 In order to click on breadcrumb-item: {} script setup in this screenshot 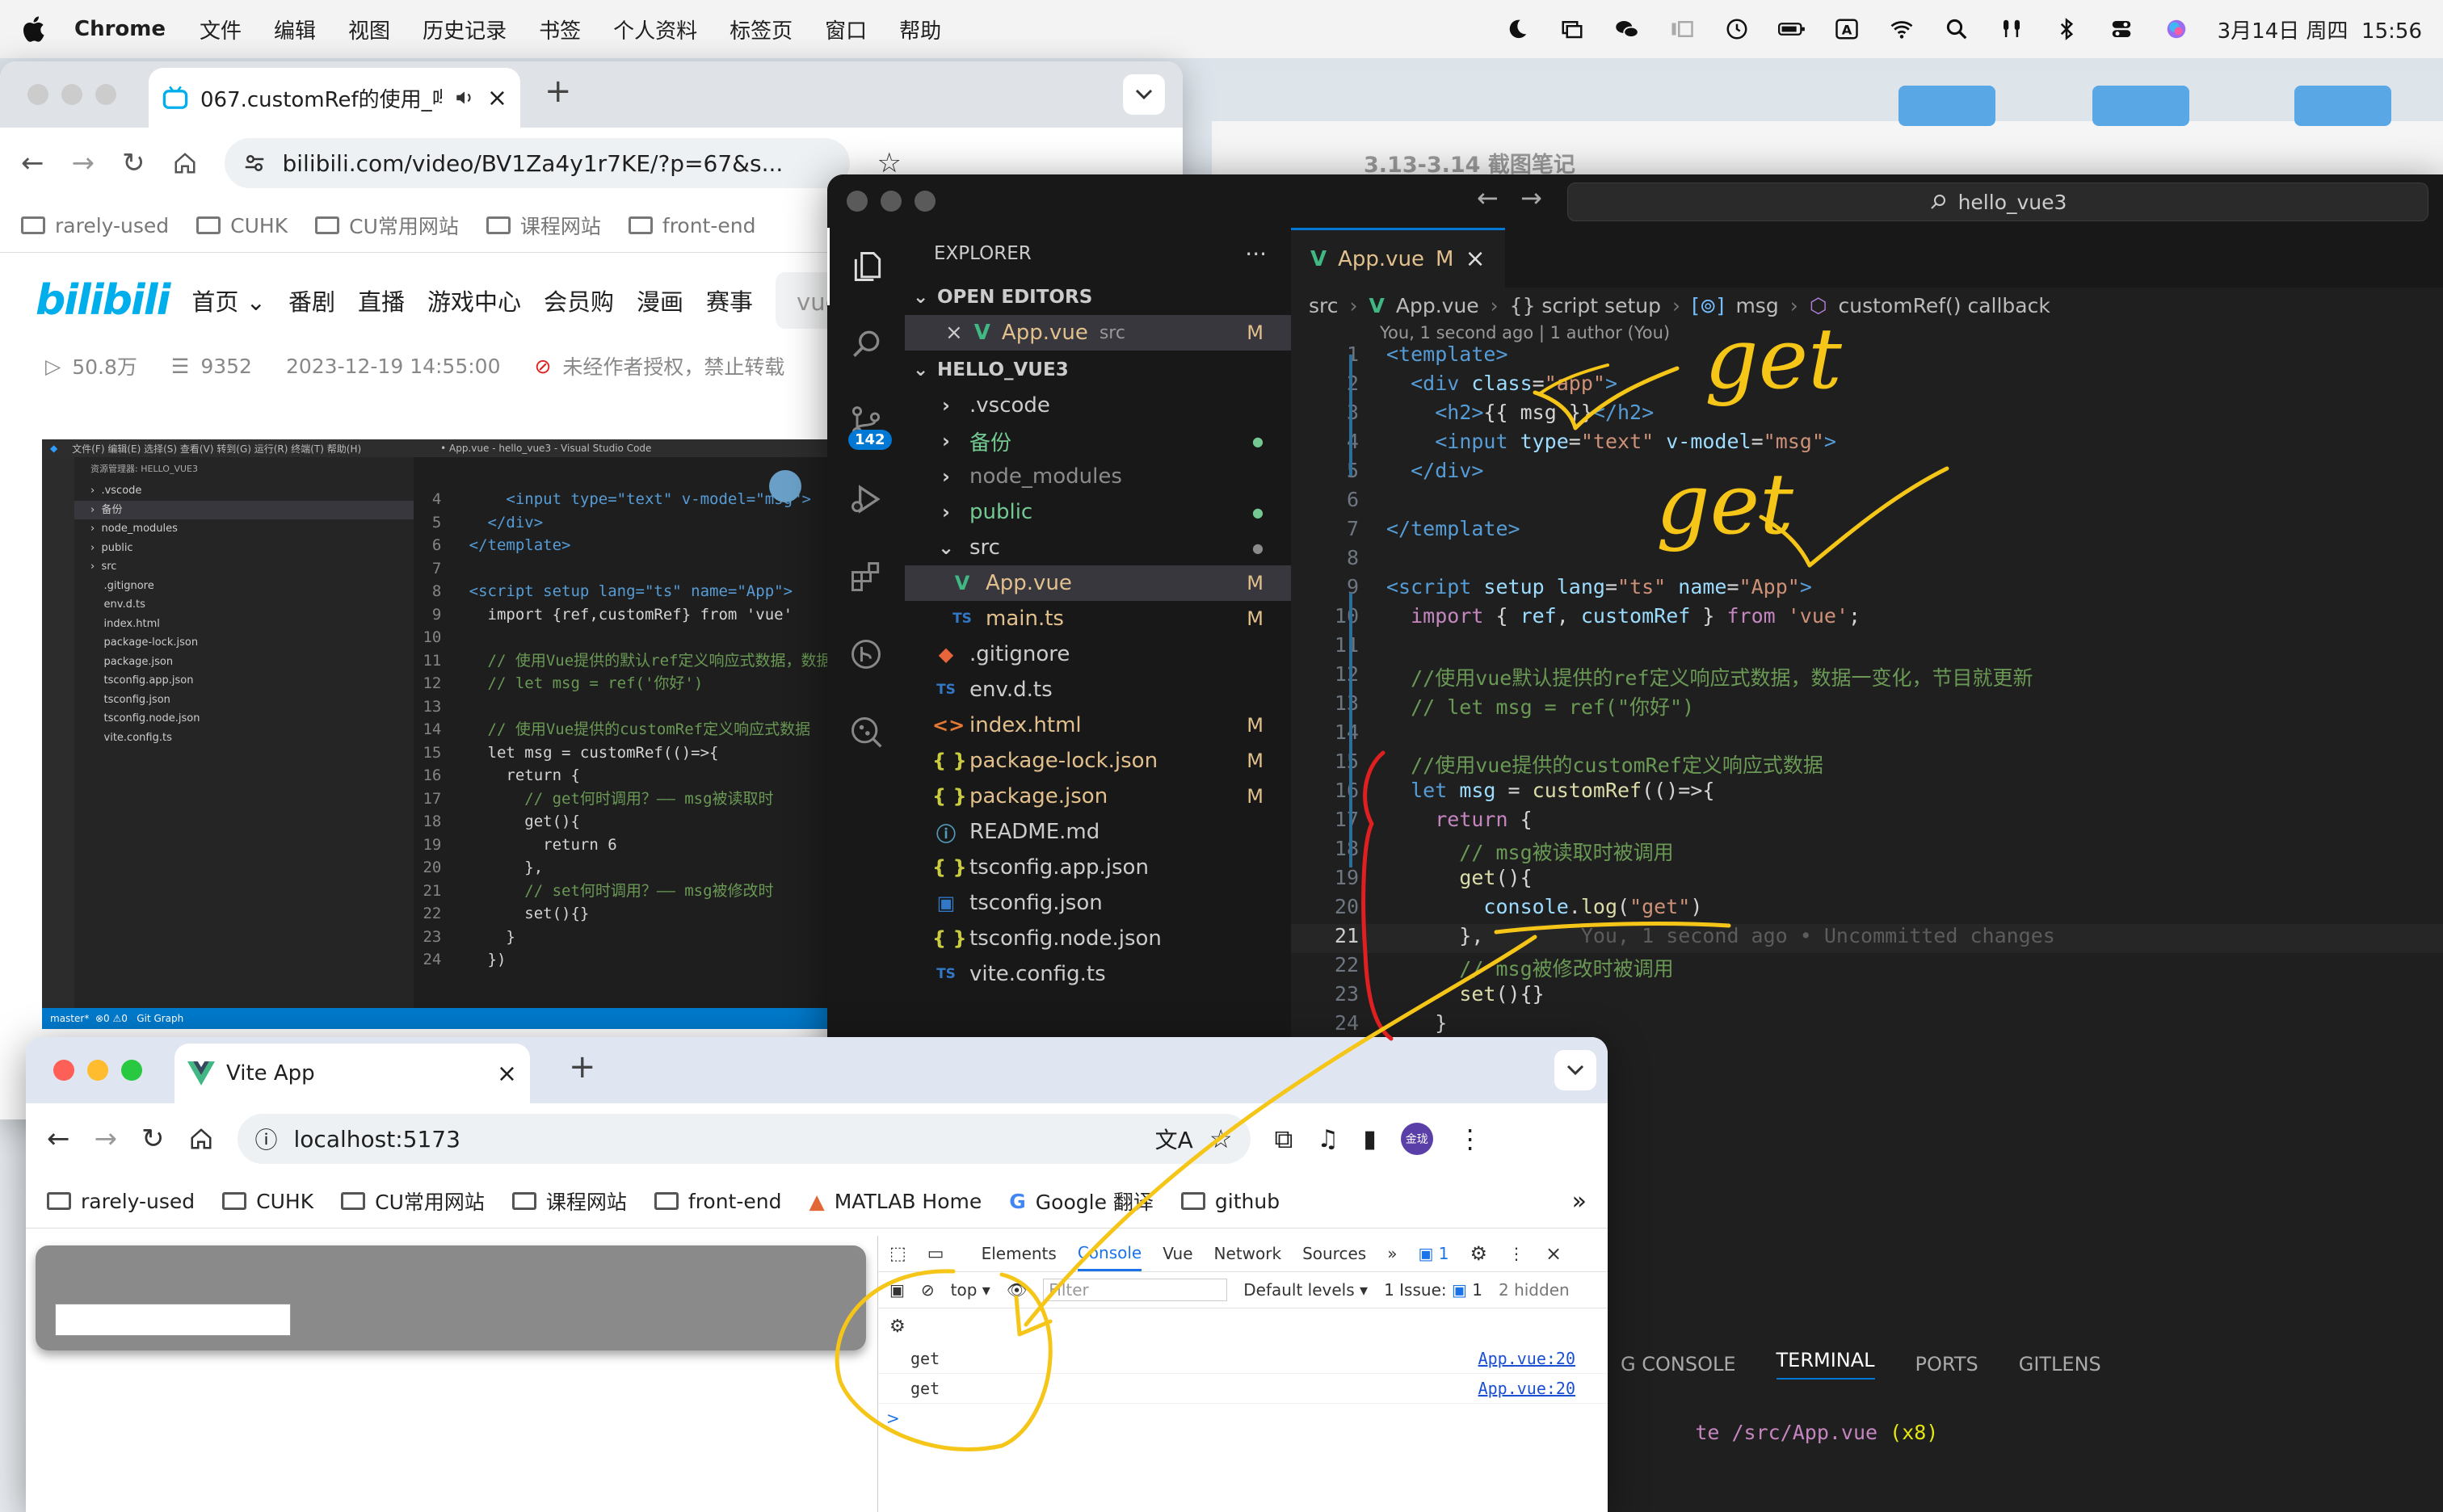, I will do `click(1585, 305)`.